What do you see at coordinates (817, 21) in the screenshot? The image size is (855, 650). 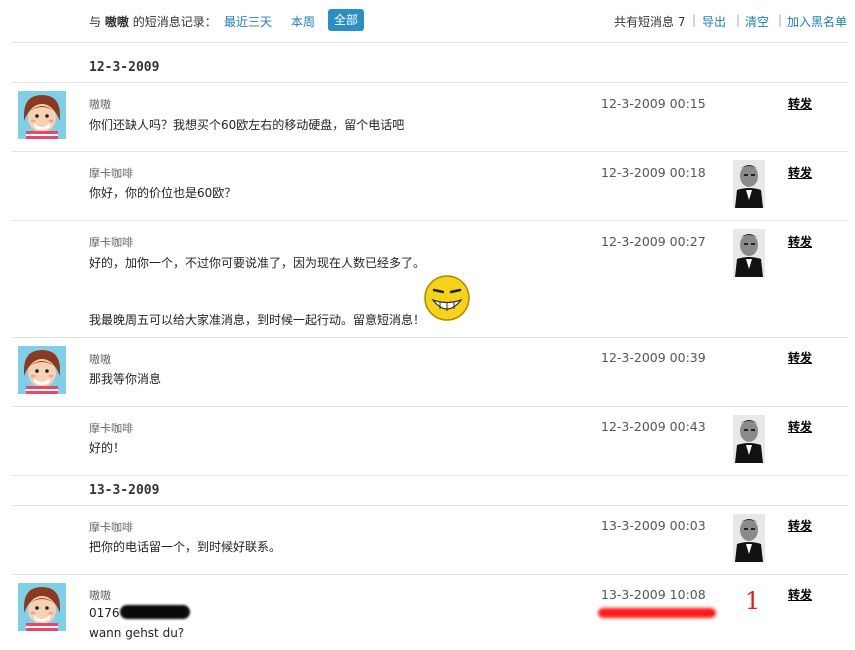 I see `blacklist-link: 加入黑名单` at bounding box center [817, 21].